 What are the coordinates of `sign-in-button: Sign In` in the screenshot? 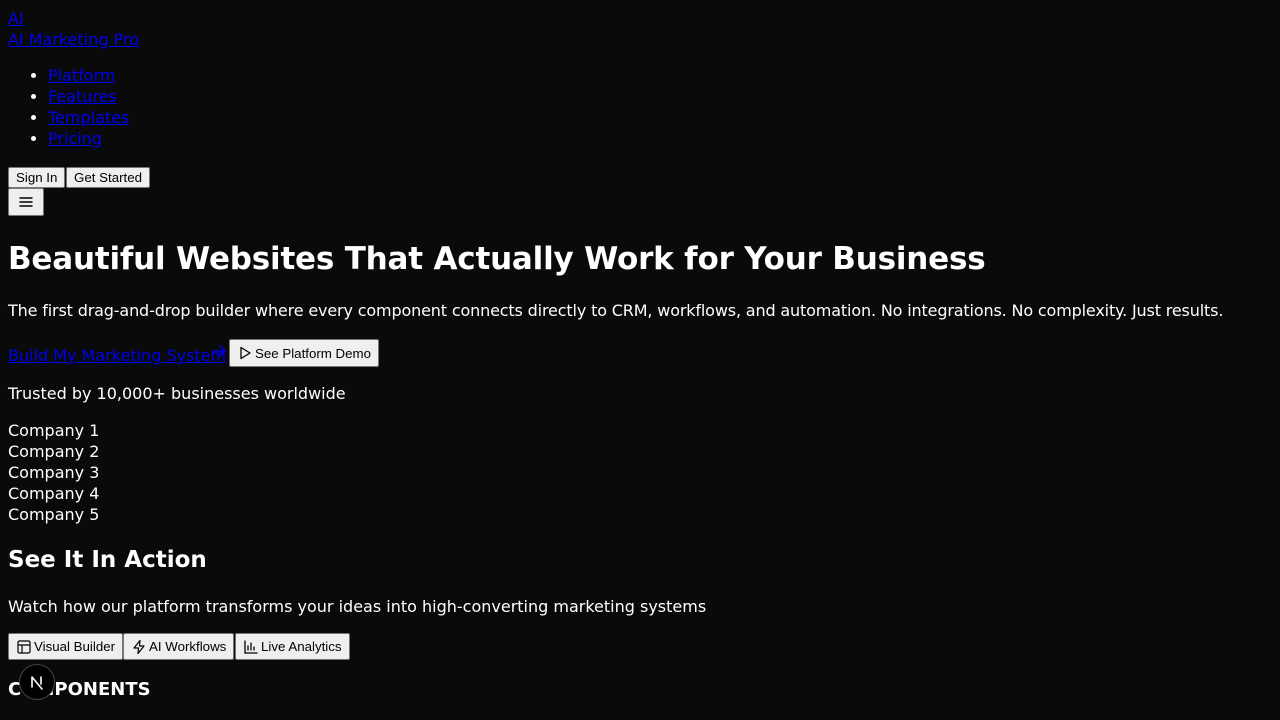 It's located at (37, 177).